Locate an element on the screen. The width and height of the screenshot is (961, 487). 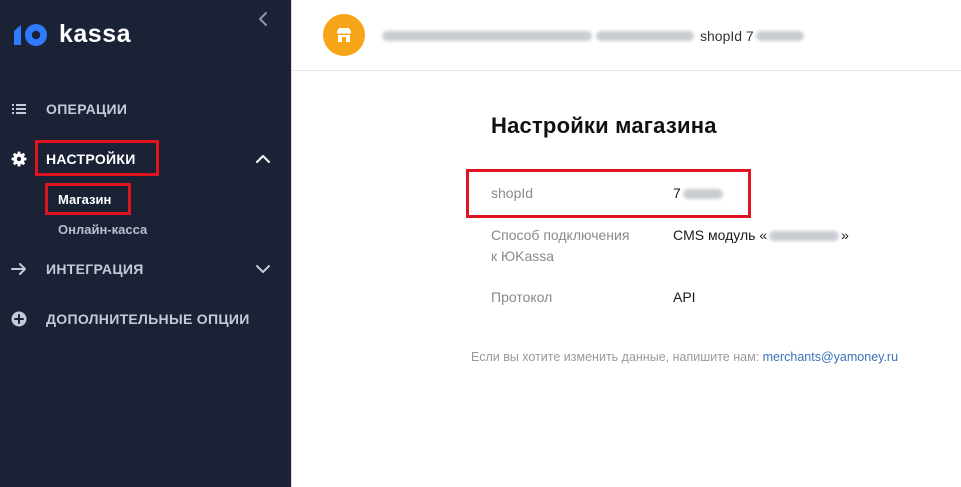
highlight-settings is located at coordinates (97, 158).